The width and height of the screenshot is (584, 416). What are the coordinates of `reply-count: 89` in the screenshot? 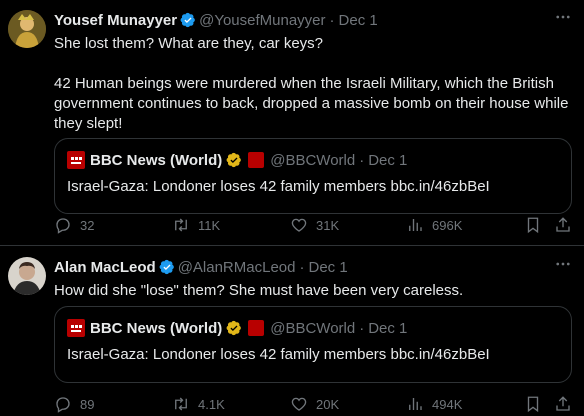 It's located at (87, 404).